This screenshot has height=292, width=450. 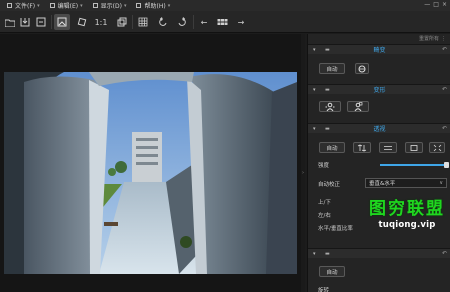 I want to click on section-icon: ▬, so click(x=327, y=253).